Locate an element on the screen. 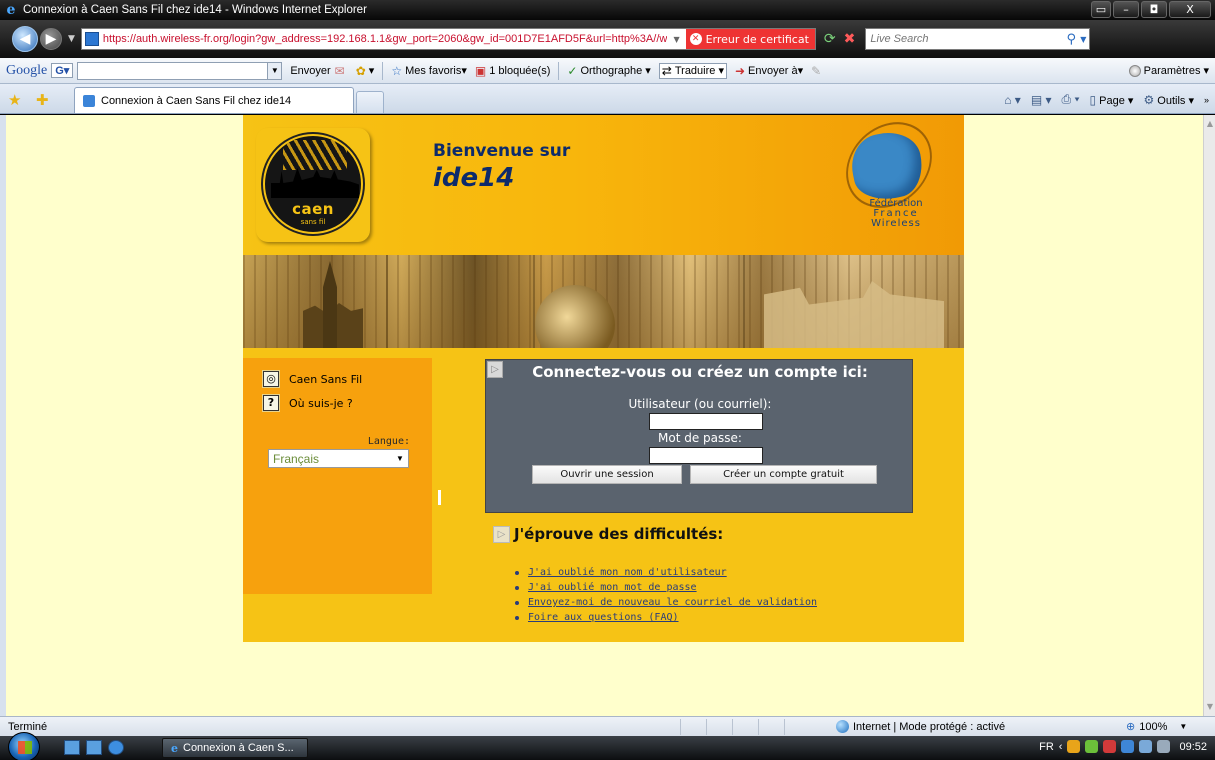 This screenshot has width=1215, height=760. security-zone: Internet | Mode protégé : activé is located at coordinates (920, 726).